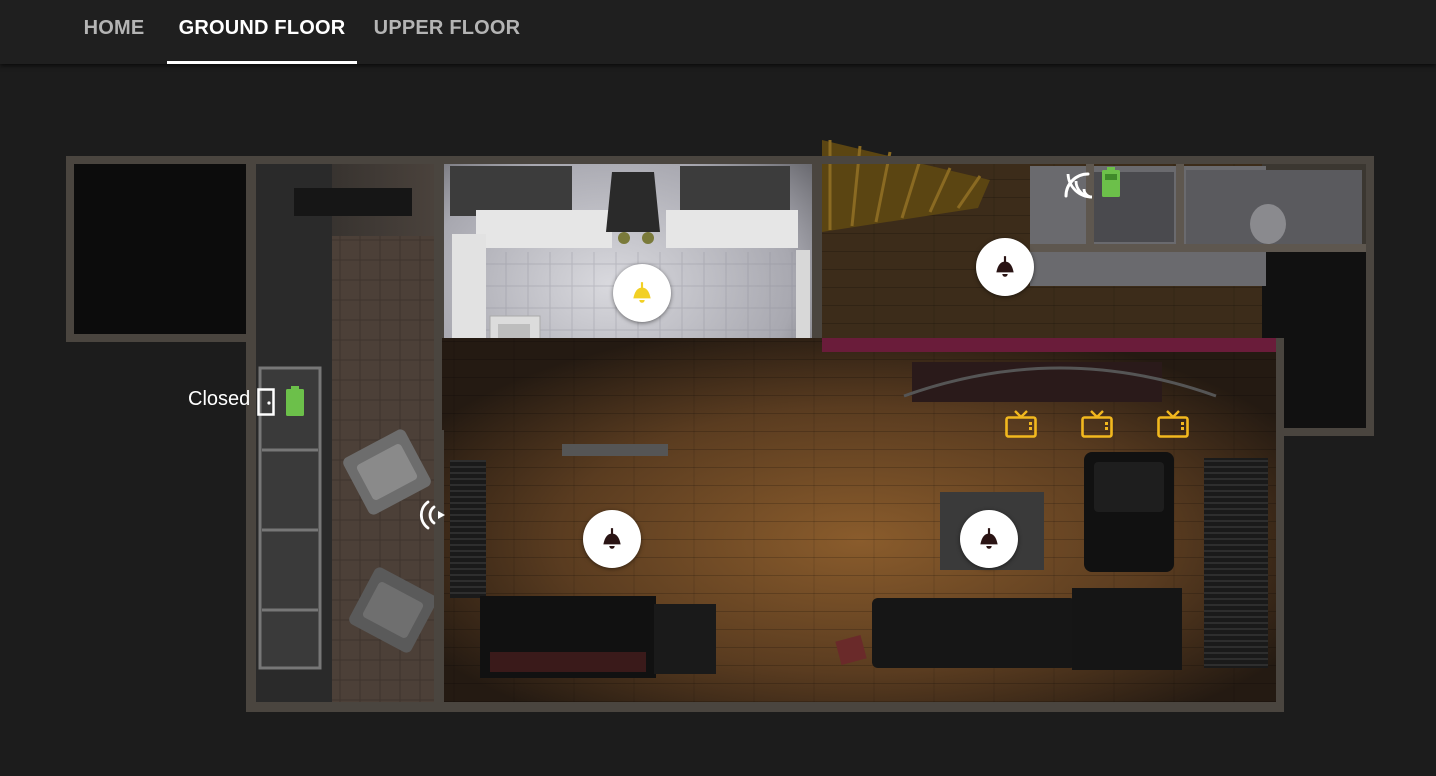 The image size is (1436, 776). What do you see at coordinates (447, 32) in the screenshot?
I see `tab-upper-floor: UPPER FLOOR` at bounding box center [447, 32].